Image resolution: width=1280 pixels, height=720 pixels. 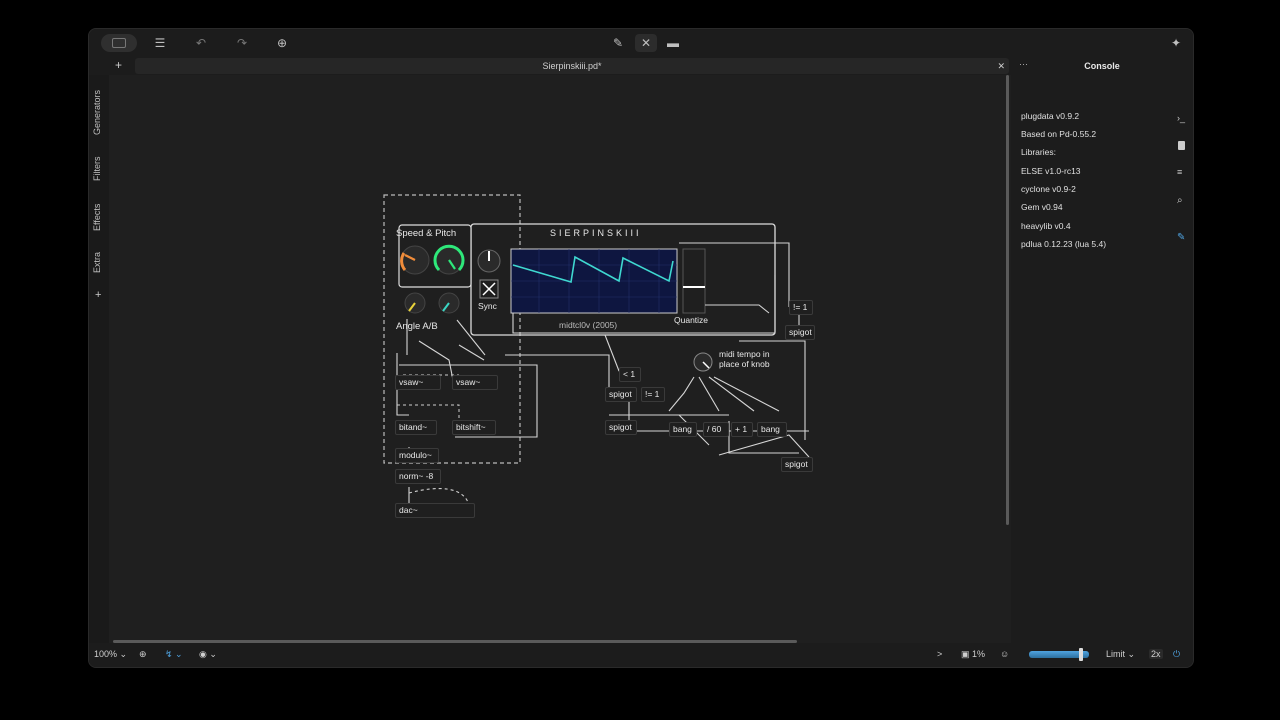 I want to click on cube-plus-icon: ⊕, so click(x=282, y=43).